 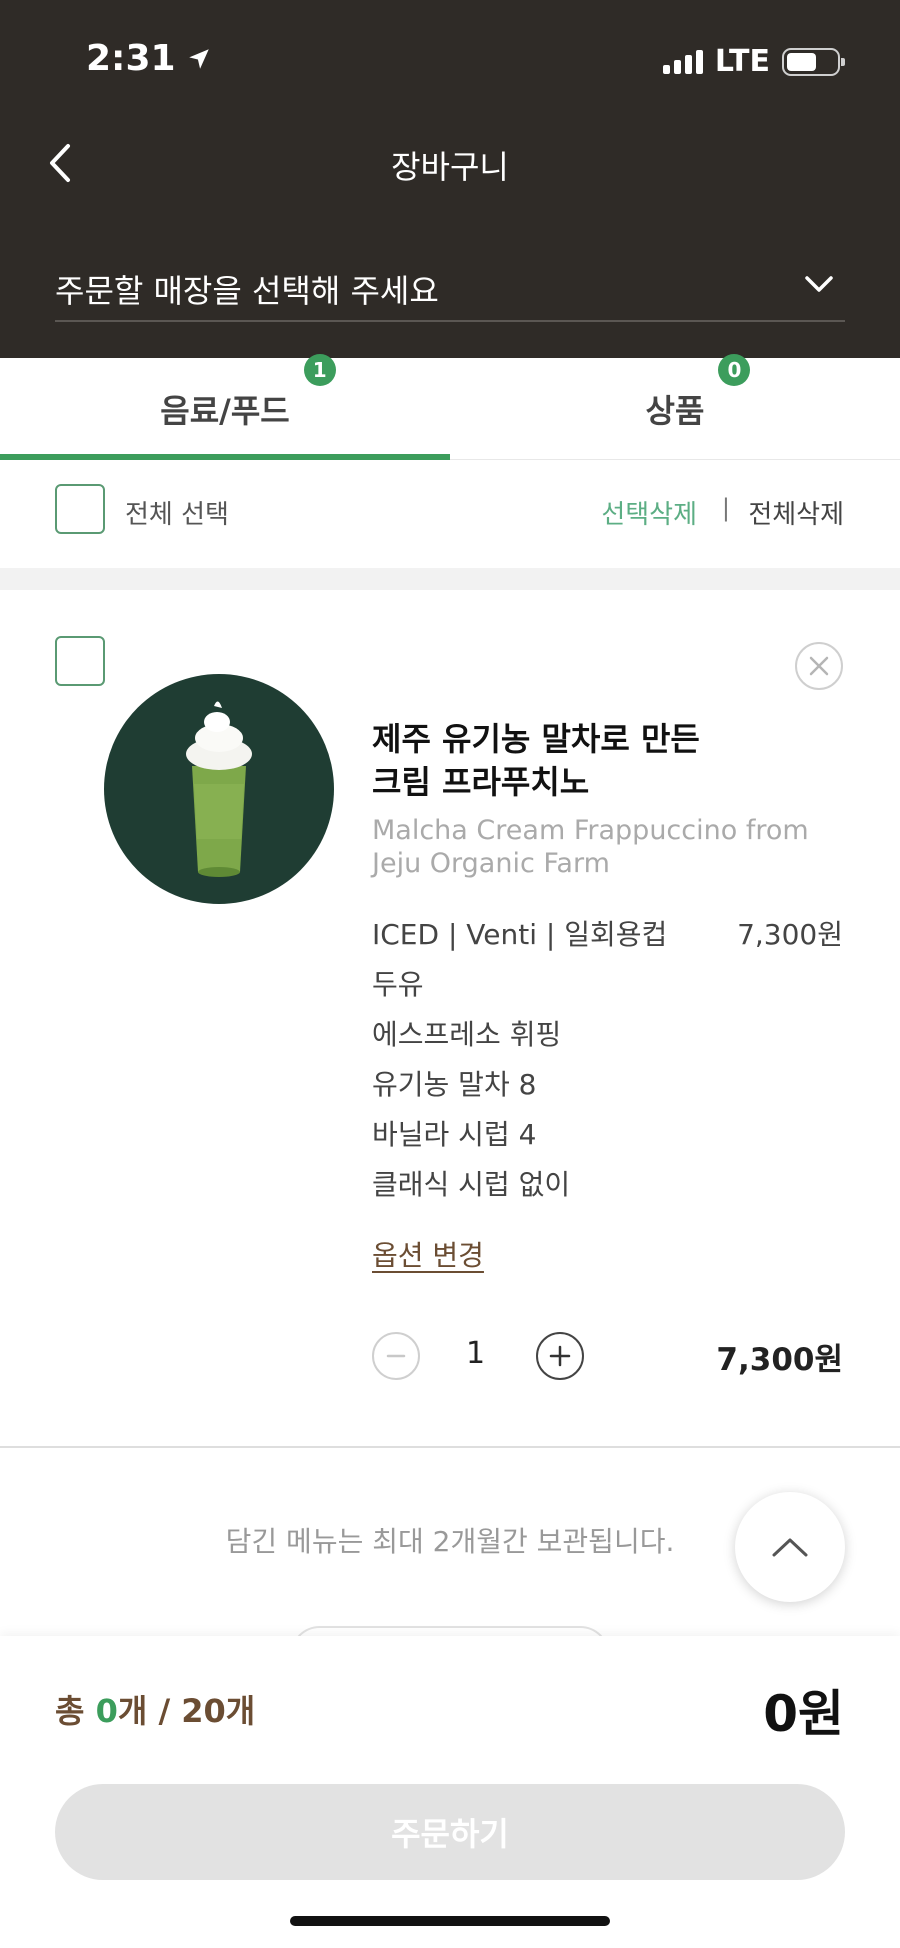 I want to click on store-selector-label: 주문할 매장을 선택해 주세요, so click(x=247, y=291).